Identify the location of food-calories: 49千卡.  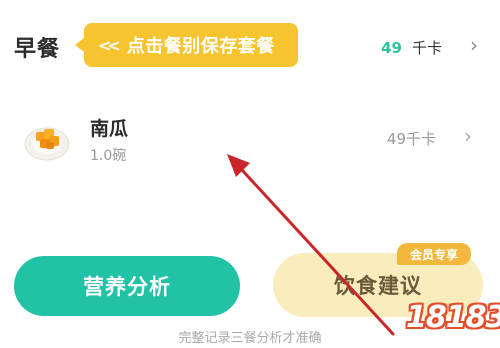
(411, 139).